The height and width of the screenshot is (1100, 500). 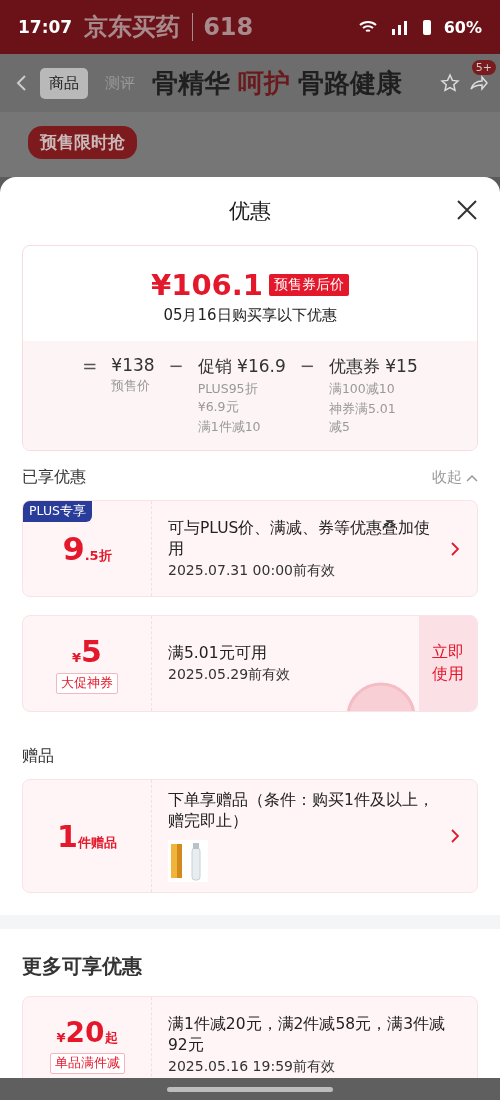 What do you see at coordinates (448, 664) in the screenshot?
I see `use-now-button: 立即使用` at bounding box center [448, 664].